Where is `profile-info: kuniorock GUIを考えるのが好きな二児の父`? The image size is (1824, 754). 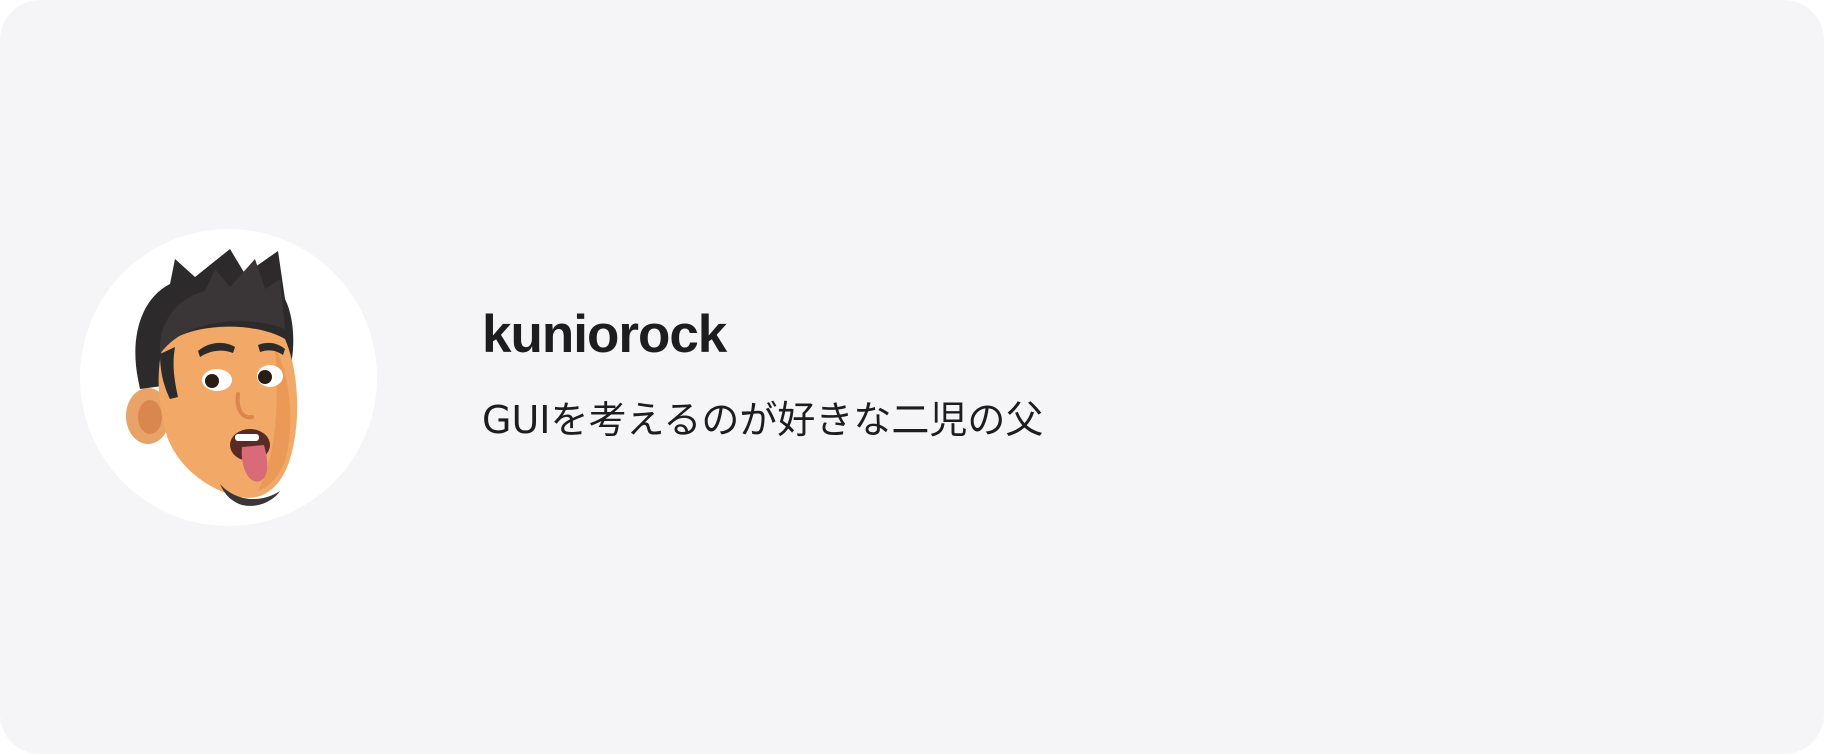 profile-info: kuniorock GUIを考えるのが好きな二児の父 is located at coordinates (762, 374).